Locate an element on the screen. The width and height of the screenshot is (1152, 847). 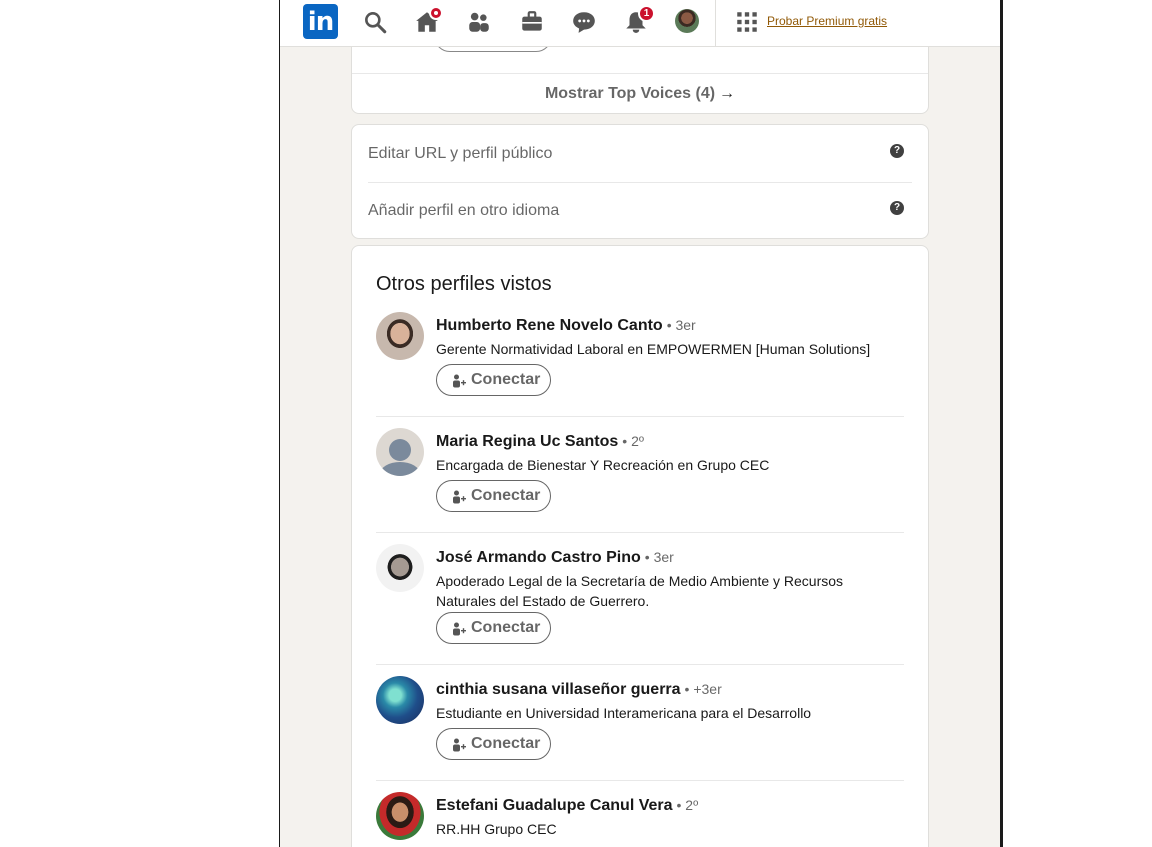
edit-public-profile-link: Editar URL y perfil público ? is located at coordinates (640, 153).